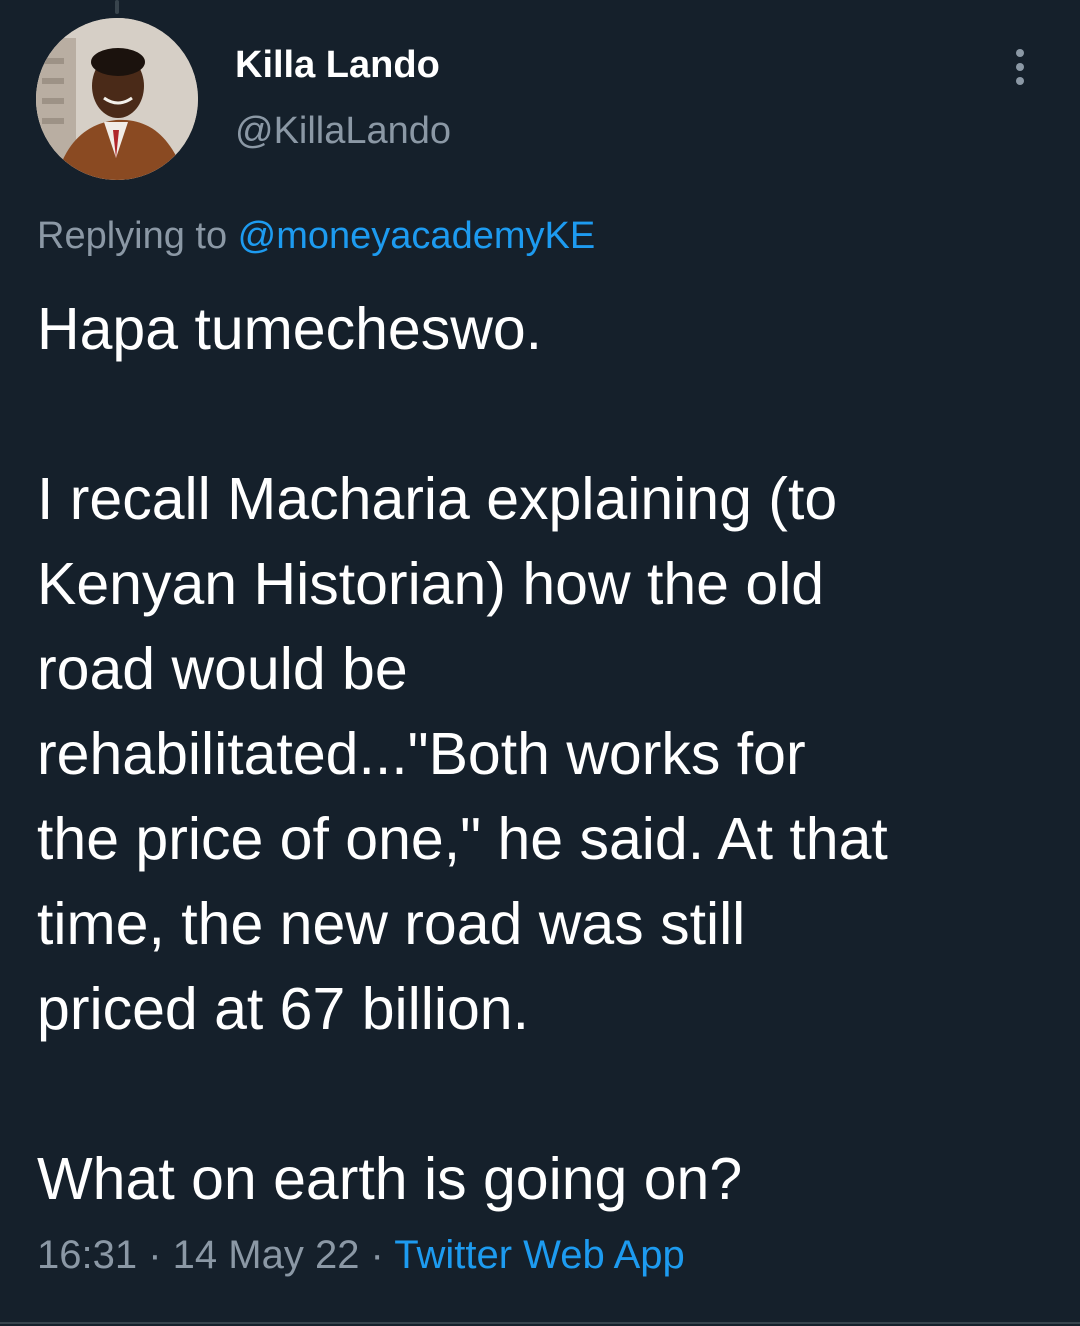  Describe the element at coordinates (266, 1255) in the screenshot. I see `tweet-date: 14 May 22` at that location.